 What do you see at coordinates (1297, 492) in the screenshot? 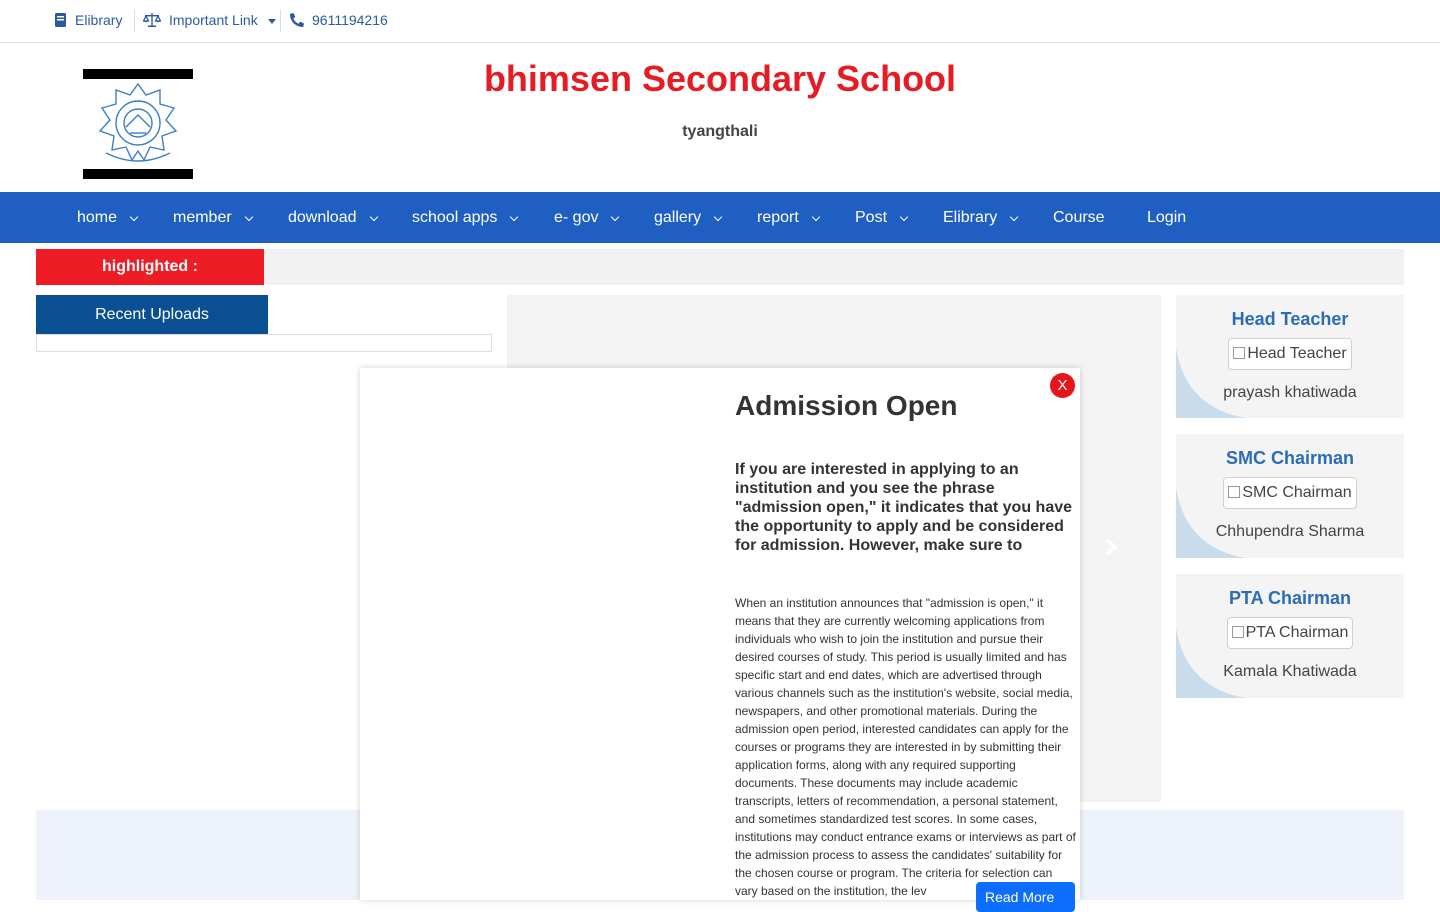
I see `image-alt-text: SMC Chairman` at bounding box center [1297, 492].